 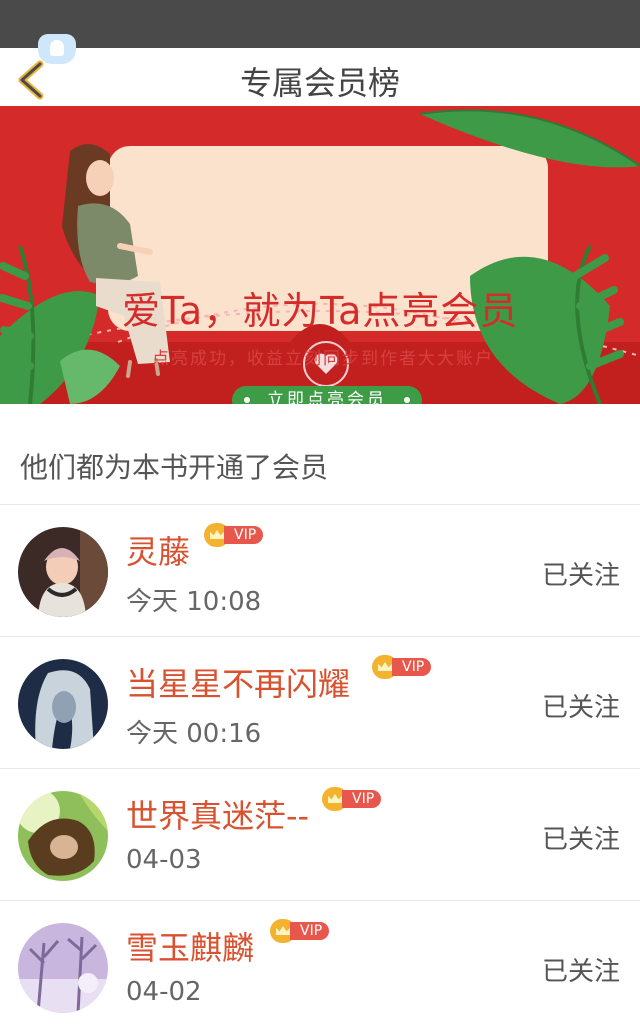 What do you see at coordinates (164, 860) in the screenshot?
I see `member-time: 04-03` at bounding box center [164, 860].